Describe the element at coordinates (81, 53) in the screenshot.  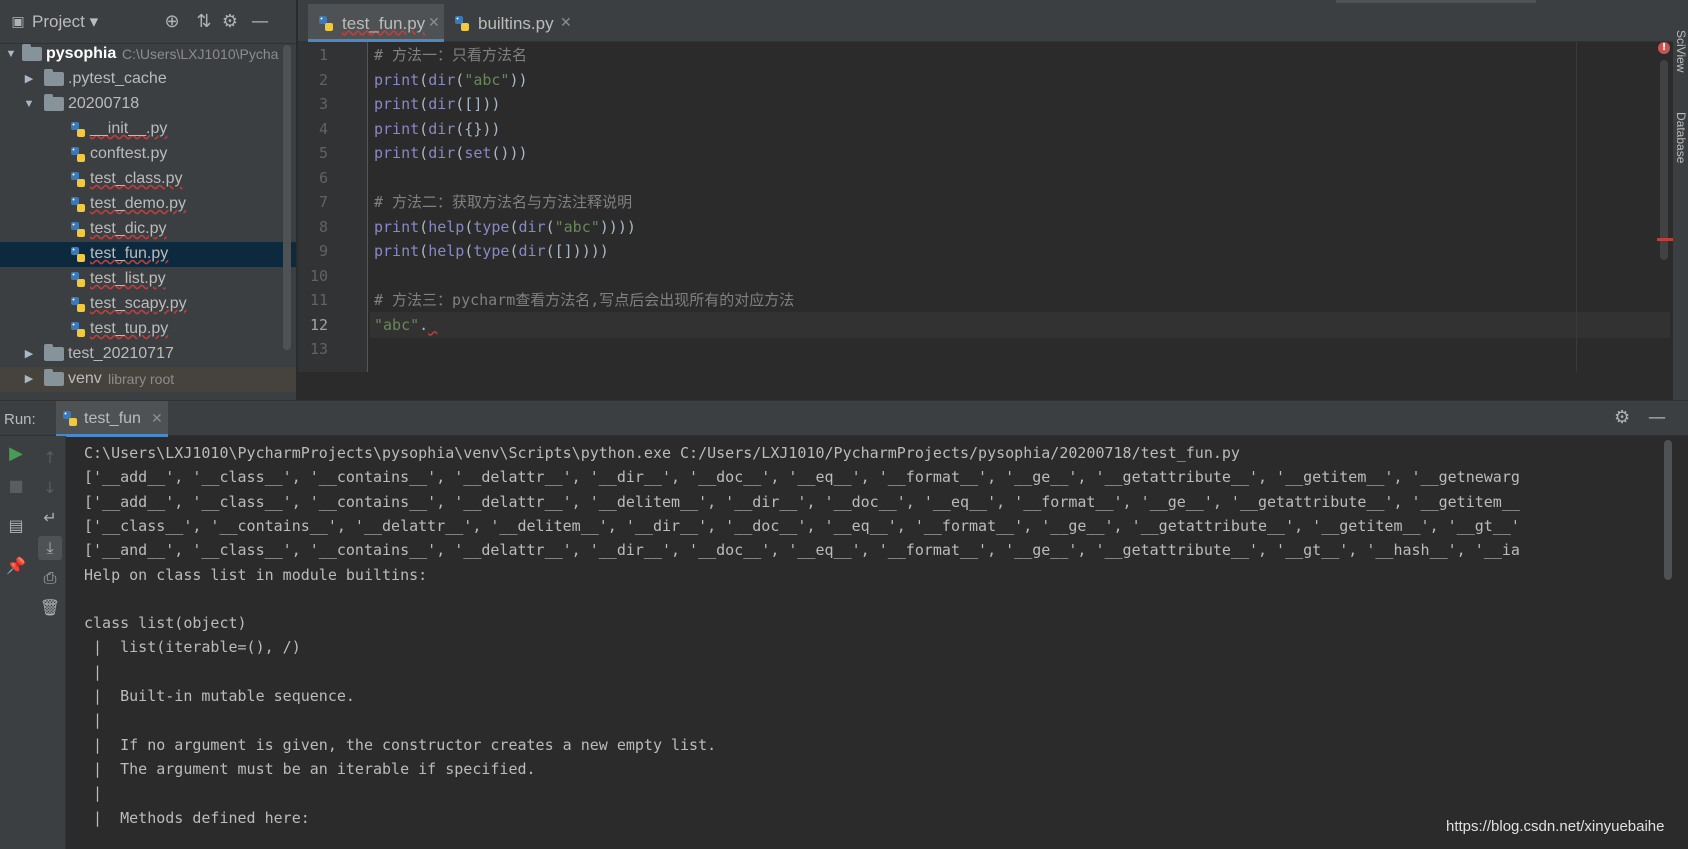
I see `tree-item-label: pysophia` at that location.